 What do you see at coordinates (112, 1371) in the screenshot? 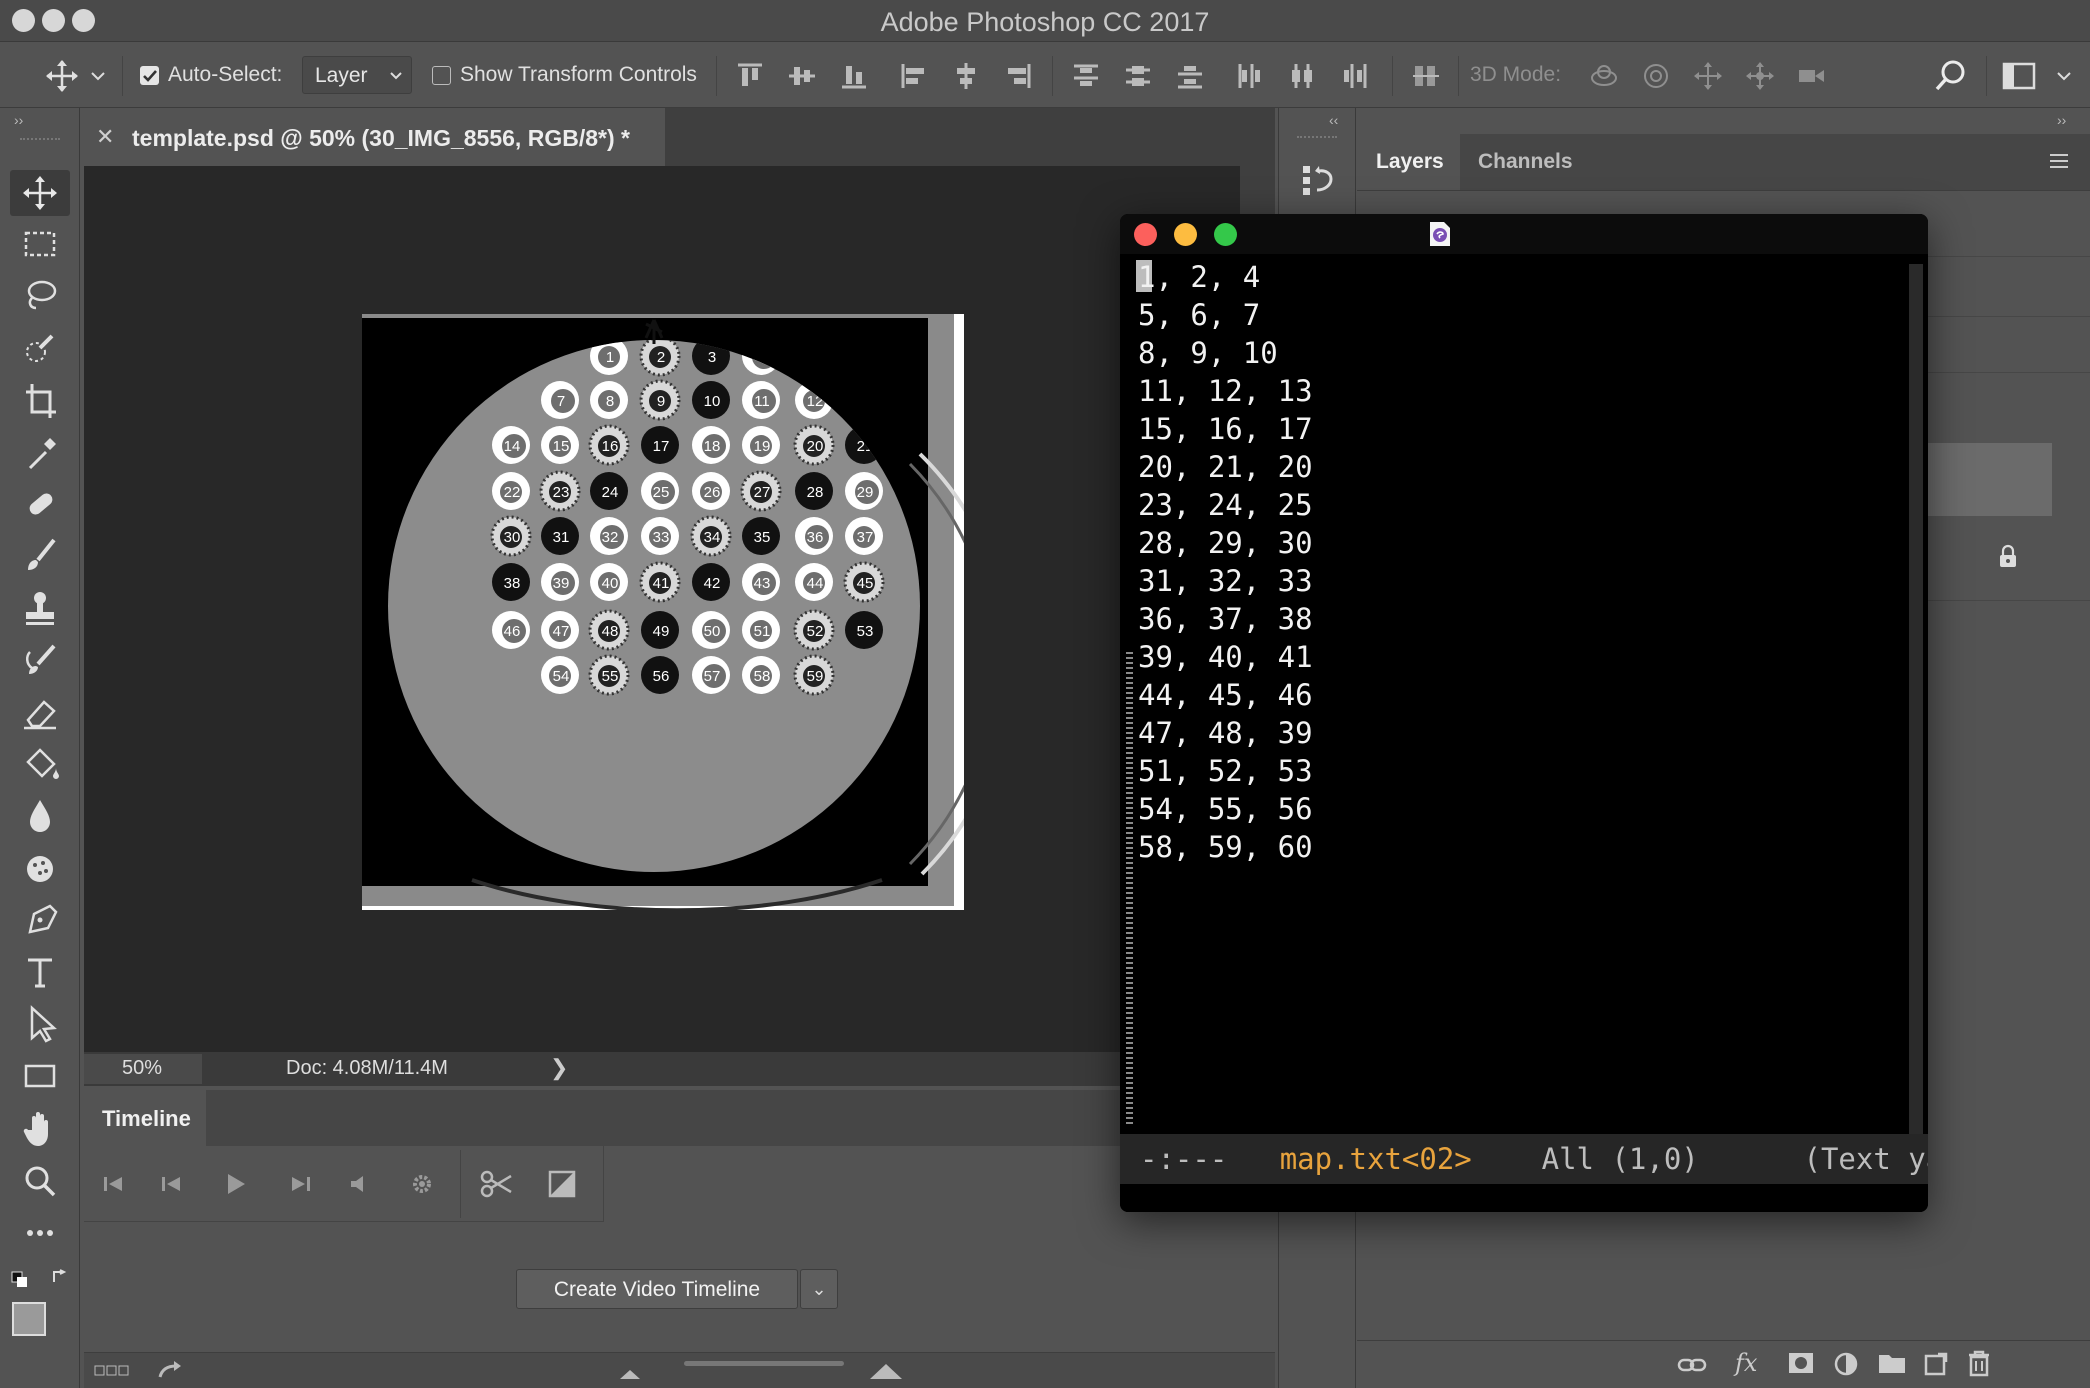
I see `render-options-icon` at bounding box center [112, 1371].